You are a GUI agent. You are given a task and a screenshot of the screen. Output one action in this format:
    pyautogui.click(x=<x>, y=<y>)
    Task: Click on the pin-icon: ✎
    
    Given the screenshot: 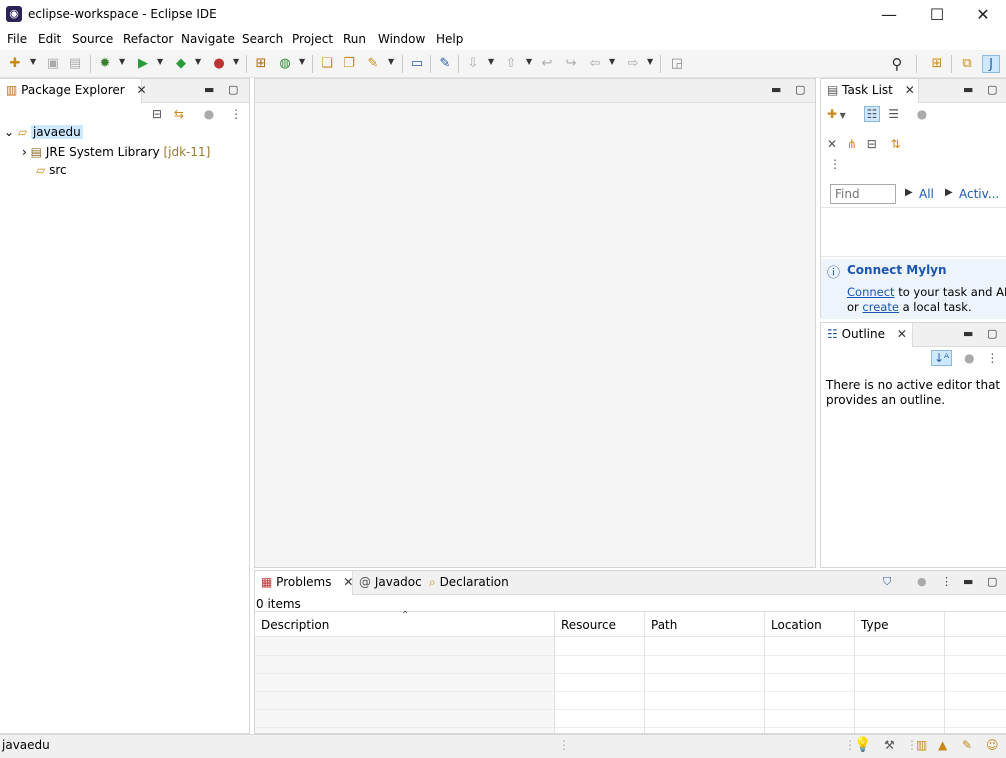 What is the action you would take?
    pyautogui.click(x=445, y=64)
    